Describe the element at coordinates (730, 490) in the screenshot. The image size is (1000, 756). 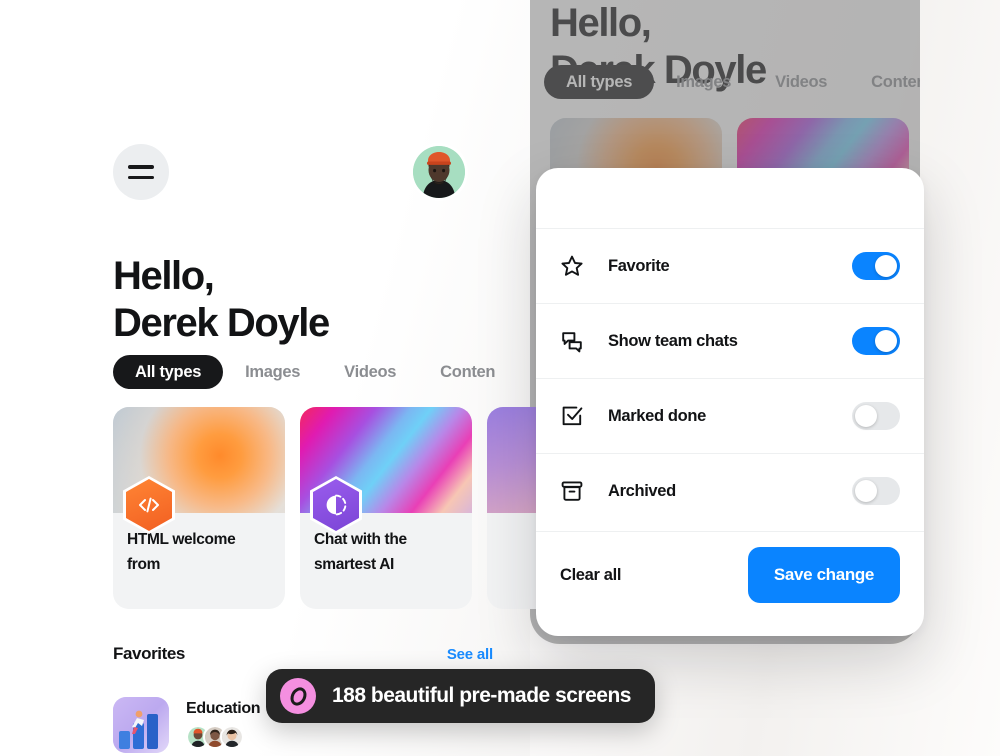
I see `setting-row-archived: Archived` at that location.